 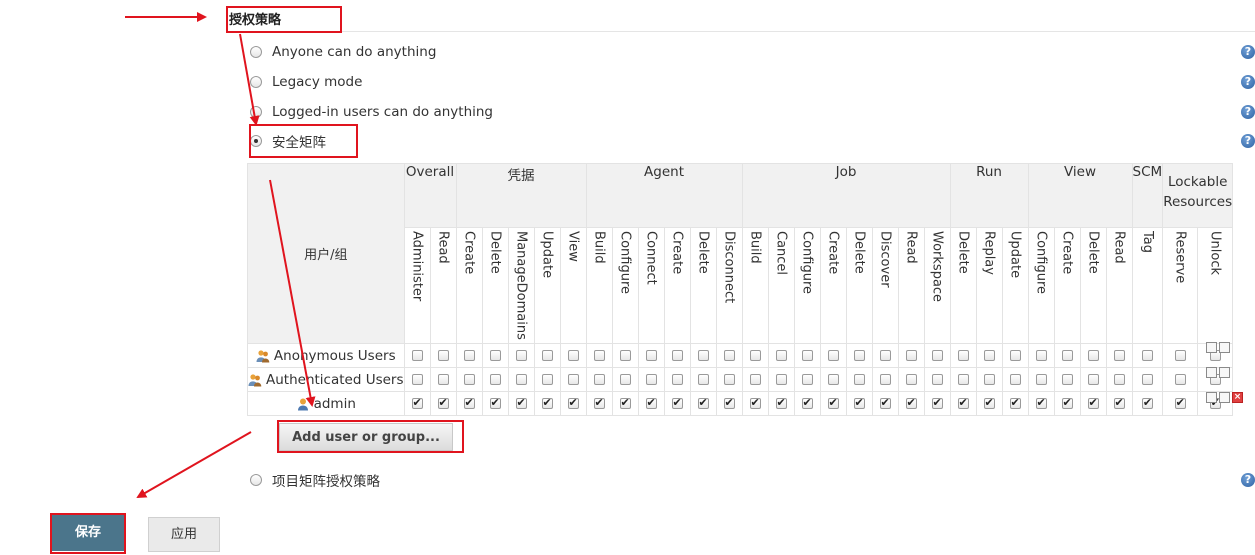 I want to click on option-3: 安全矩阵, so click(x=288, y=141).